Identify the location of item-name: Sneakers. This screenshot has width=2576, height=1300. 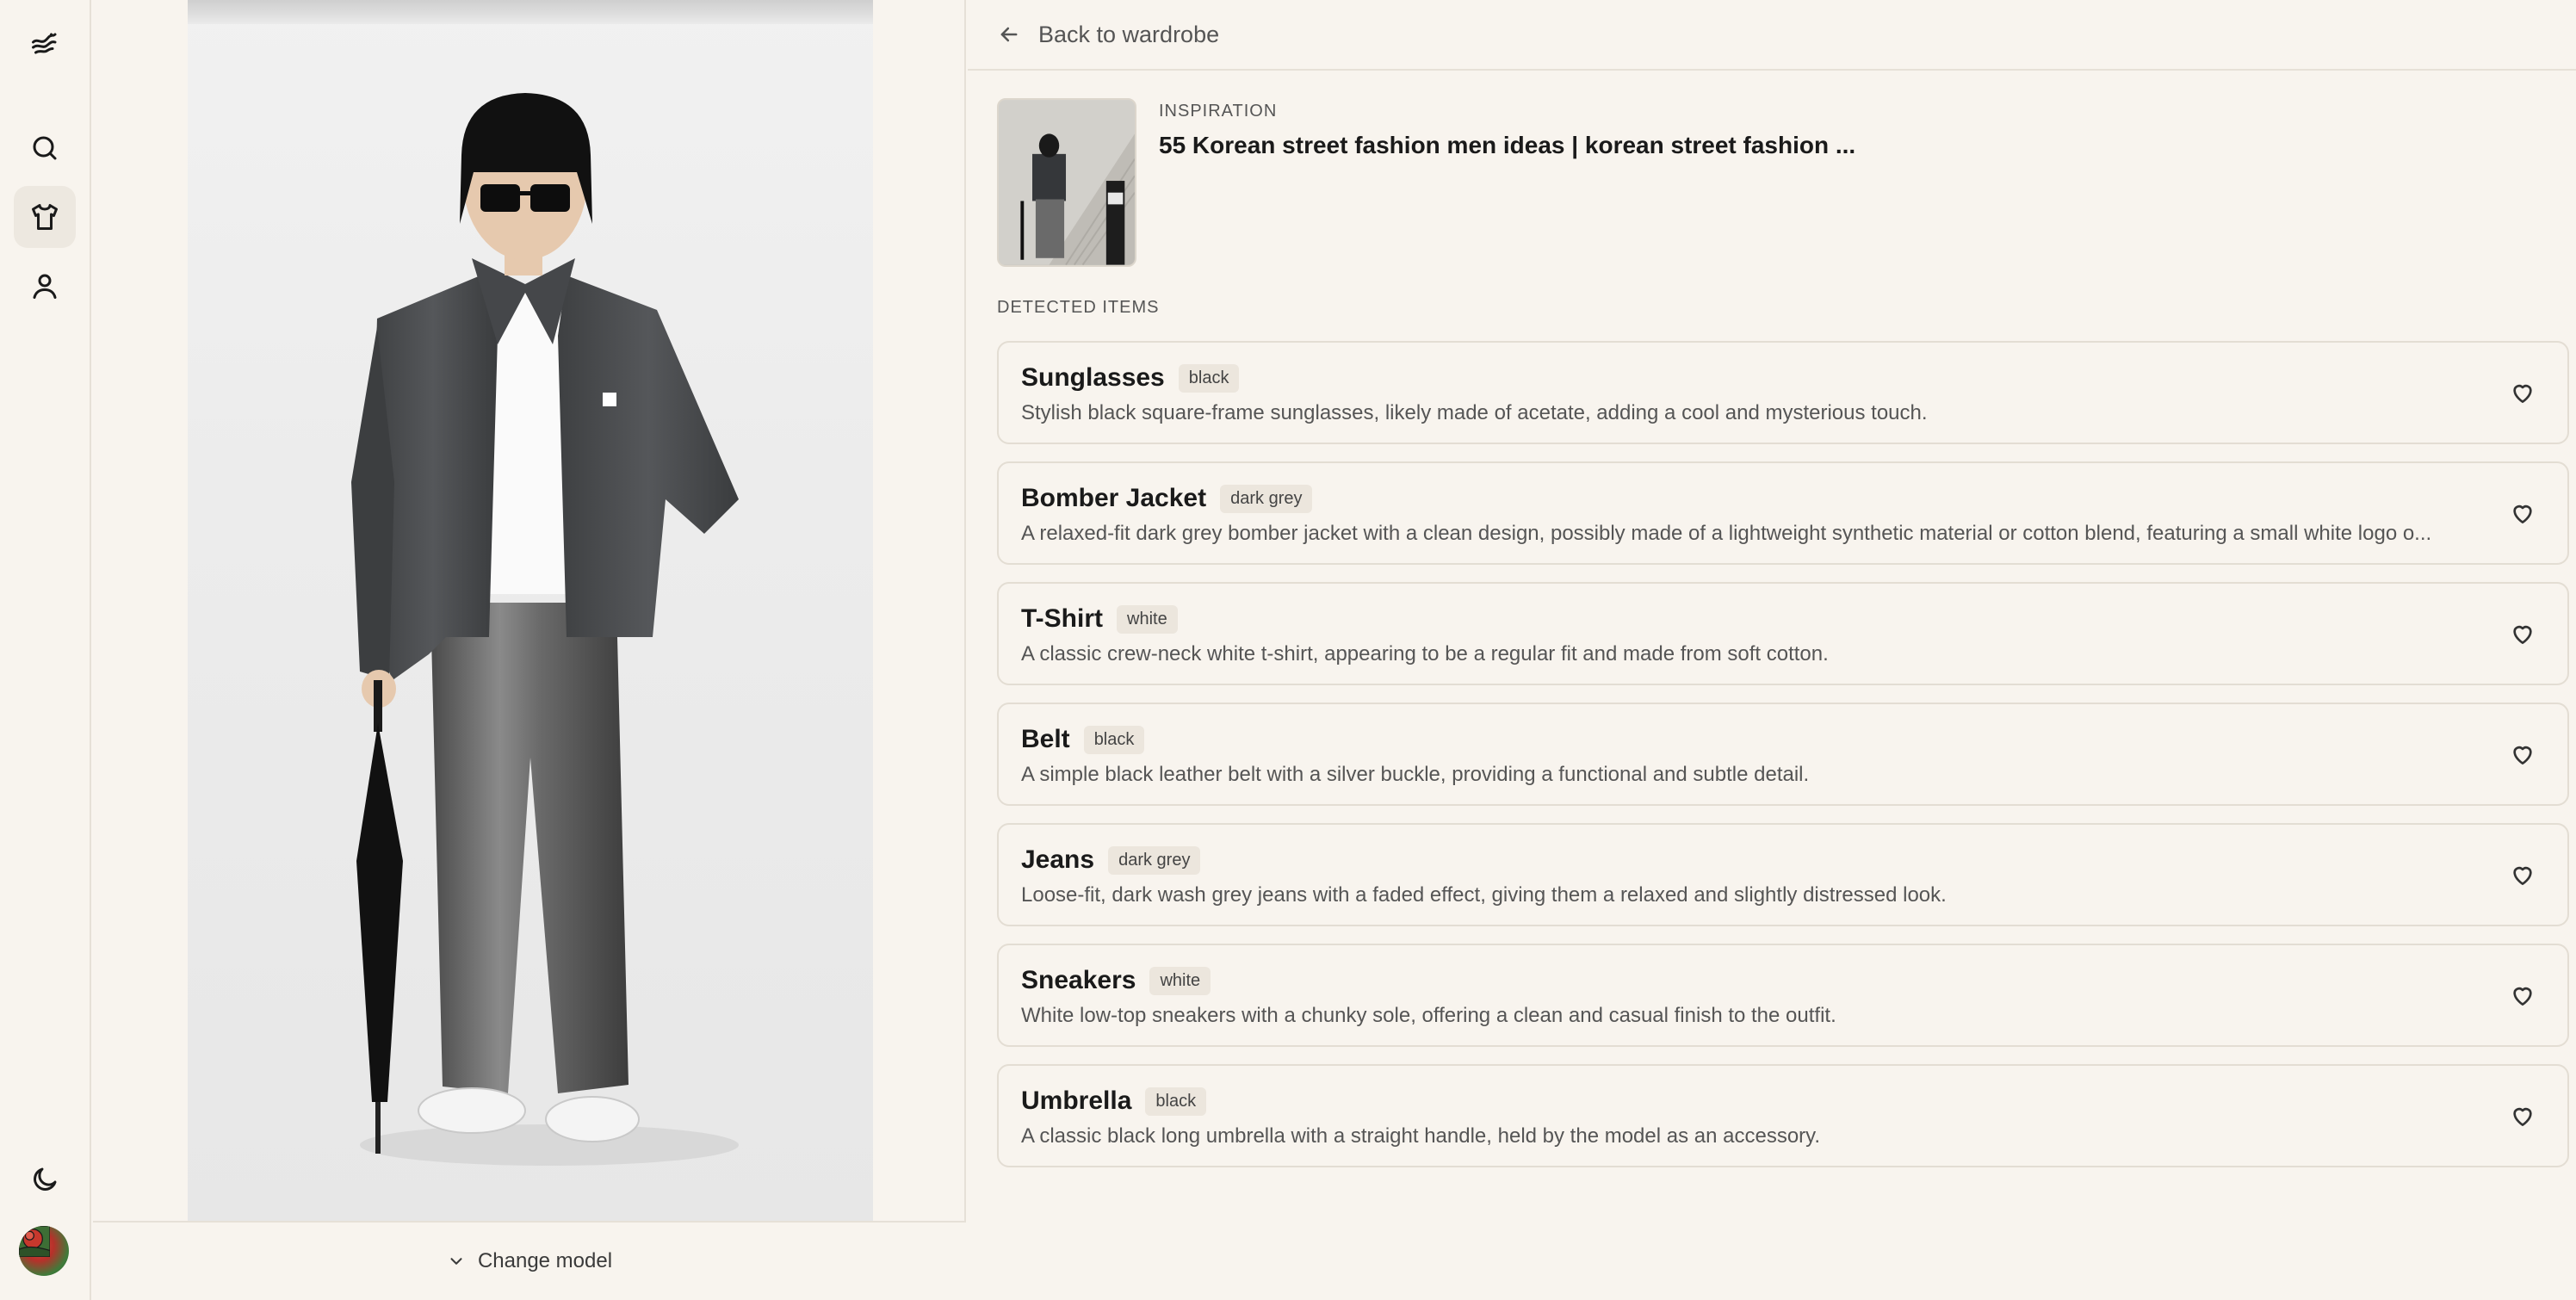
(1078, 980).